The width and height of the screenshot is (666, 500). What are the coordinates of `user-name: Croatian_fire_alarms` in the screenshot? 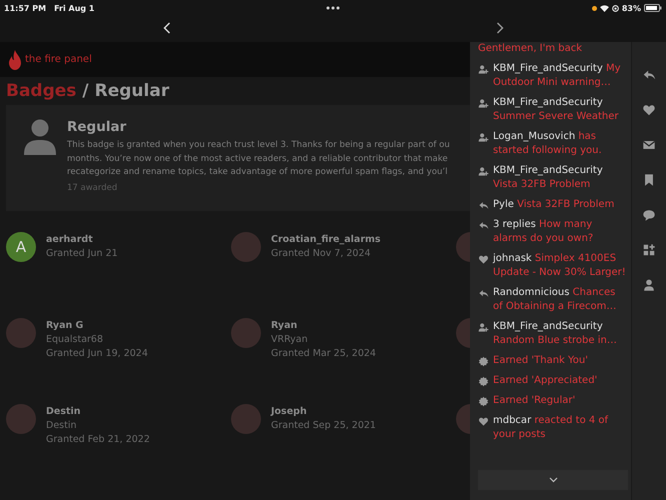 It's located at (326, 238).